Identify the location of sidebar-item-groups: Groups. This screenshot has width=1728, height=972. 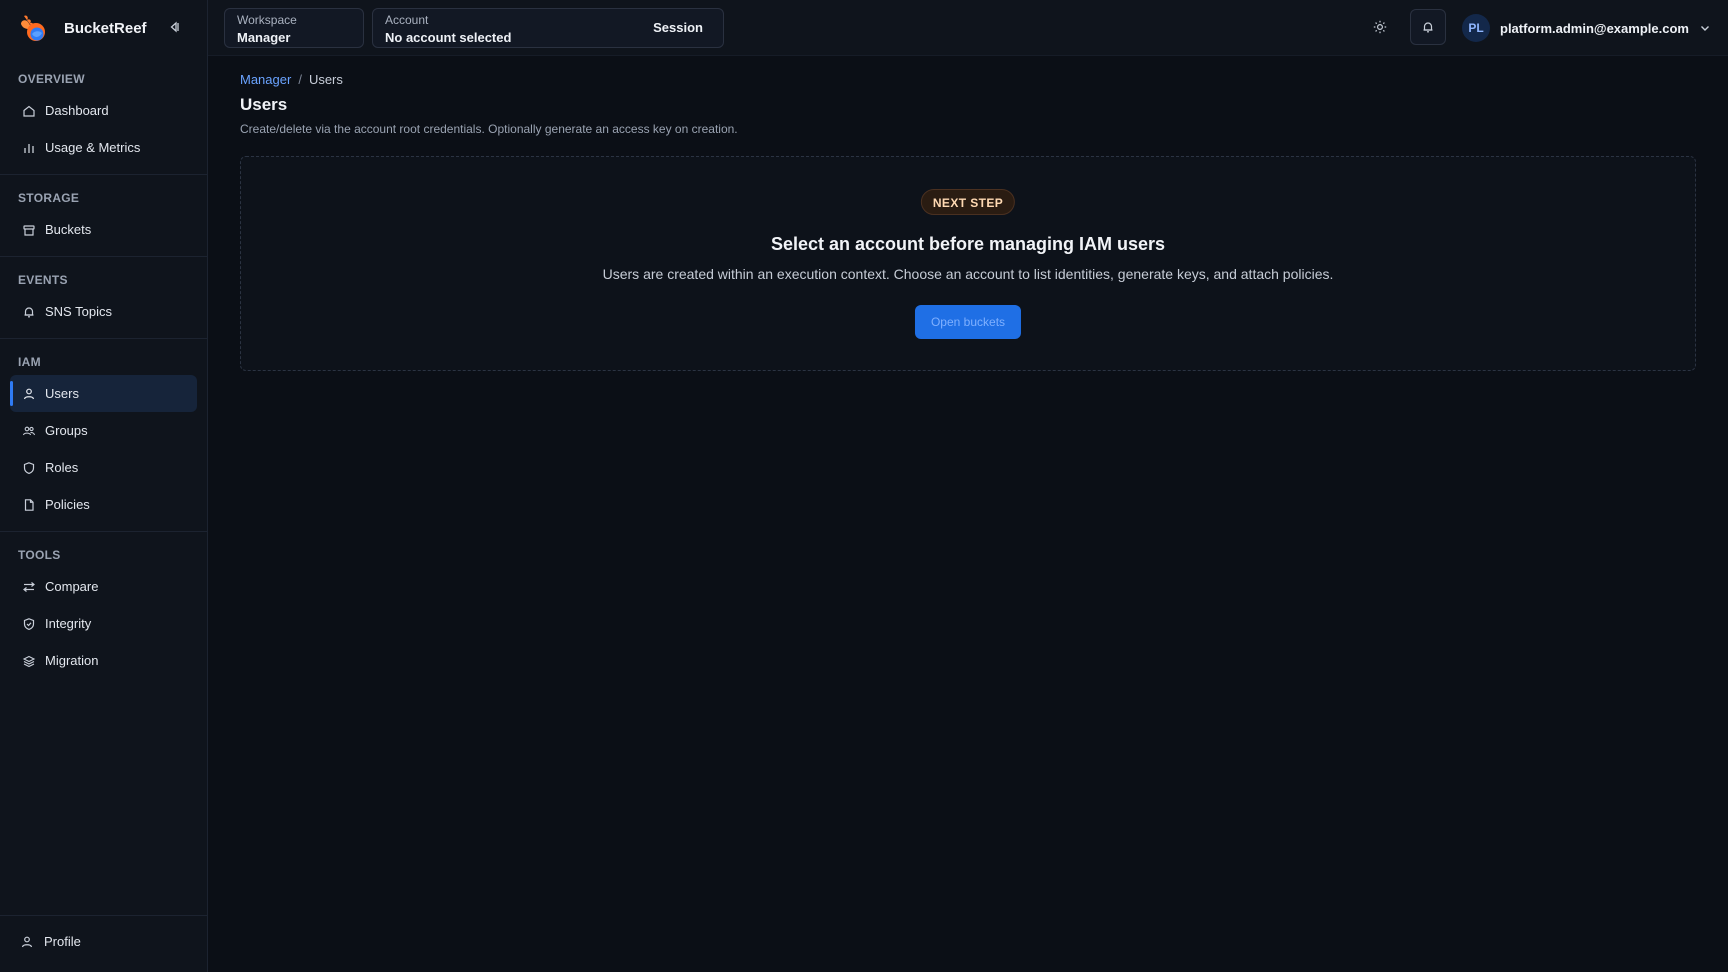
(103, 430).